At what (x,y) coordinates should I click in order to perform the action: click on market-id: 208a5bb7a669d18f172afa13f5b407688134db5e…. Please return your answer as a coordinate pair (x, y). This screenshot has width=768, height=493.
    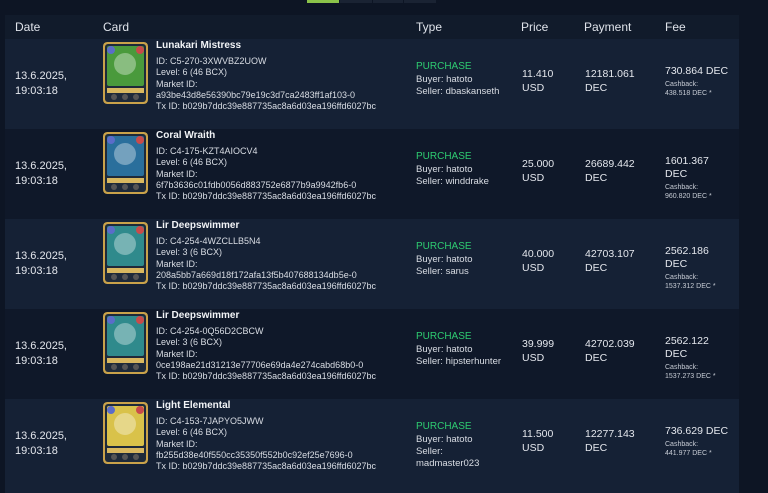
    Looking at the image, I should click on (256, 274).